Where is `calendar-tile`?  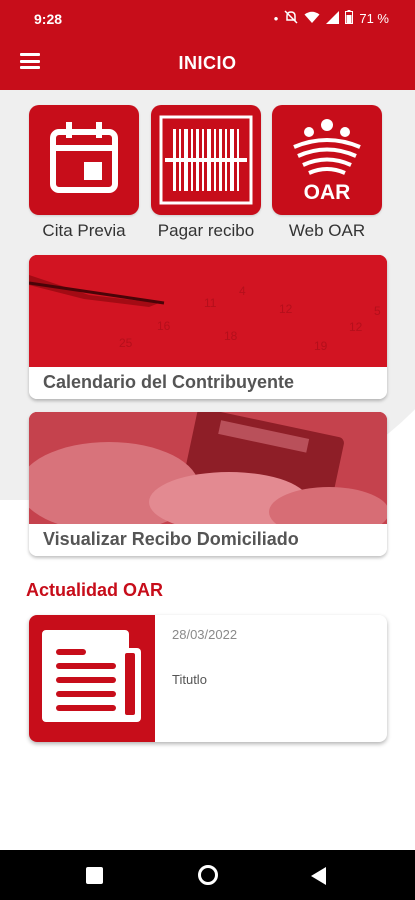 calendar-tile is located at coordinates (84, 160).